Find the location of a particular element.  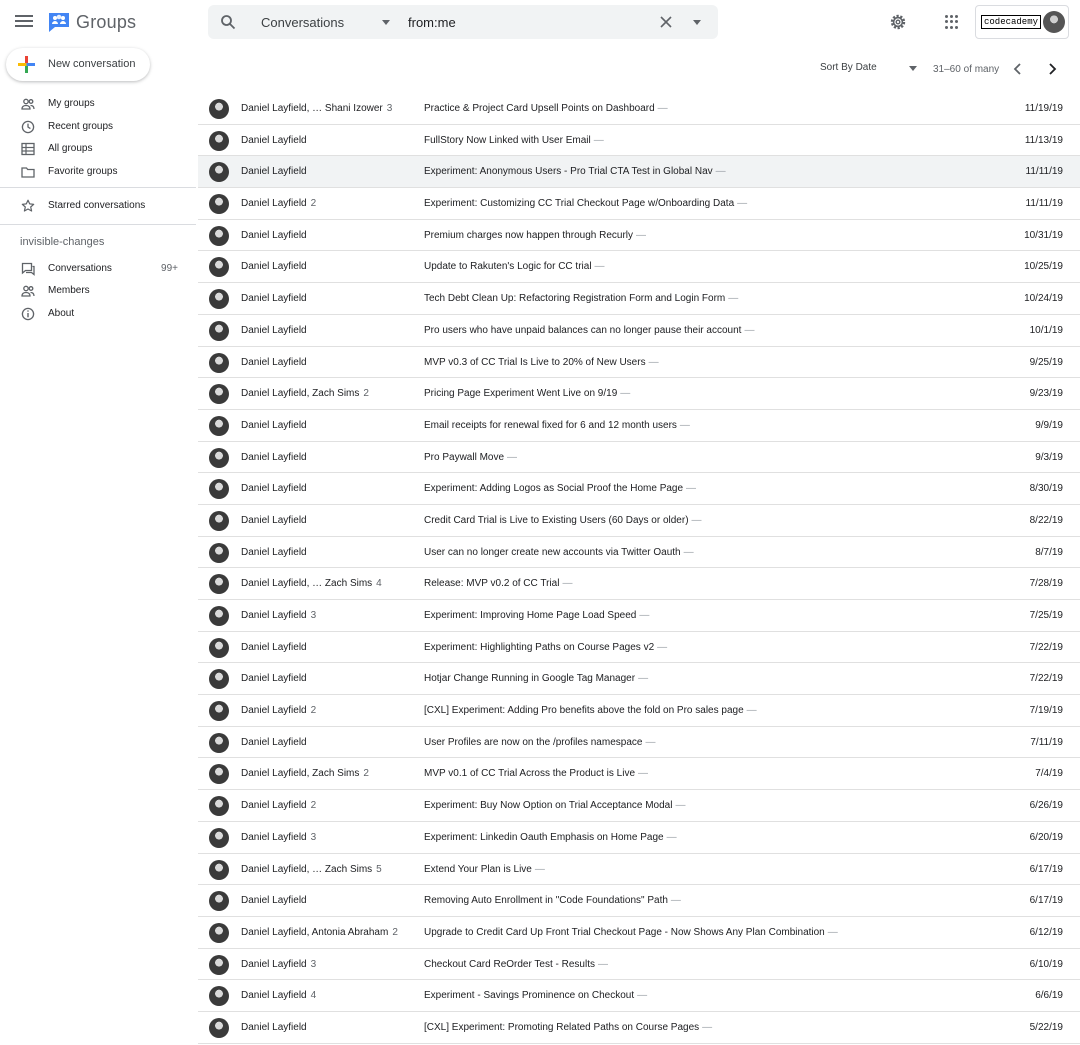

sort-select: Sort By Date is located at coordinates (848, 67).